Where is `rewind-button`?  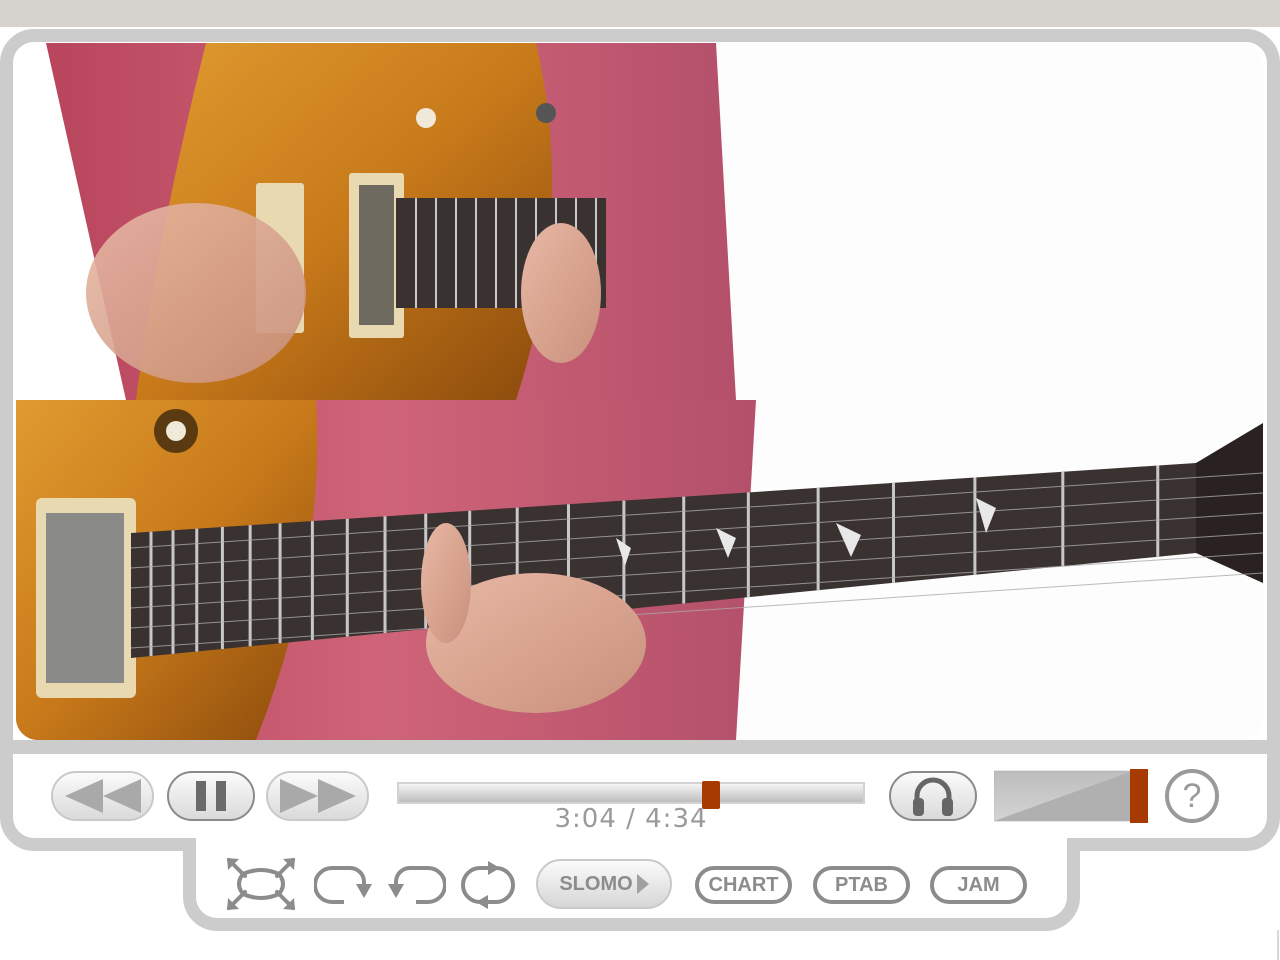
rewind-button is located at coordinates (102, 796).